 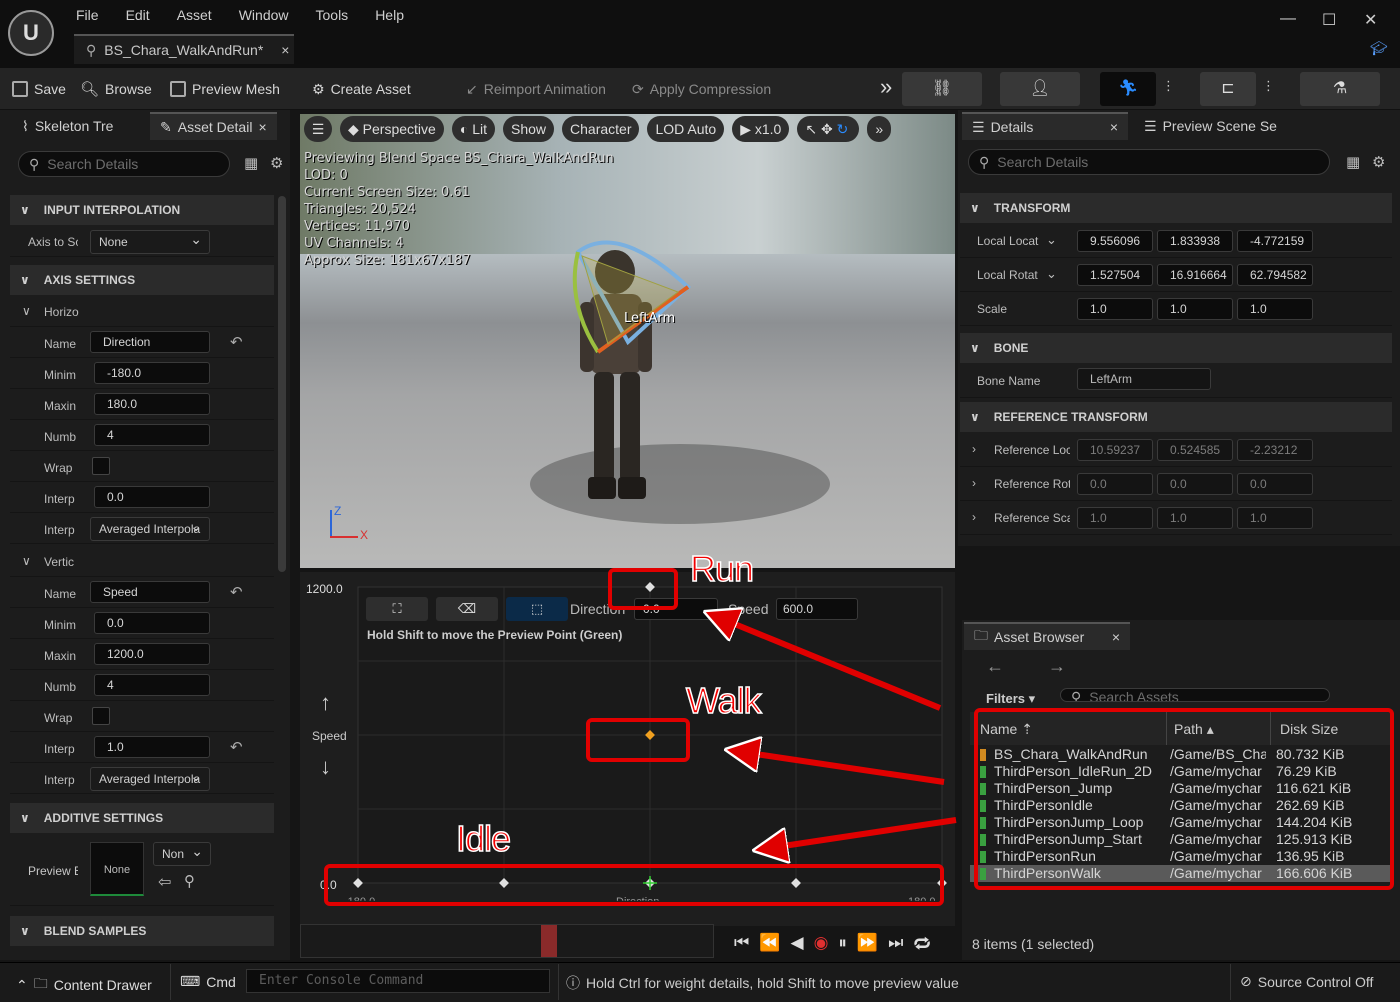 I want to click on back-arrow-icon: ←, so click(x=995, y=666).